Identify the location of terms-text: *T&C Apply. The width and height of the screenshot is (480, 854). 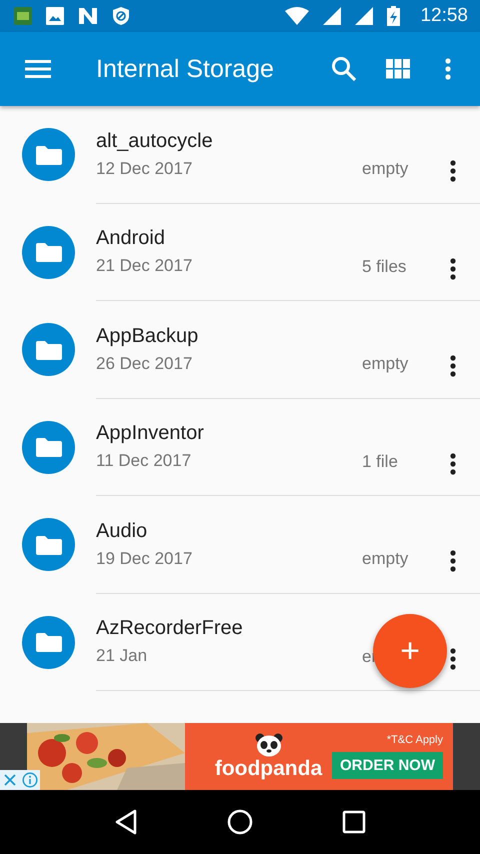
(414, 740).